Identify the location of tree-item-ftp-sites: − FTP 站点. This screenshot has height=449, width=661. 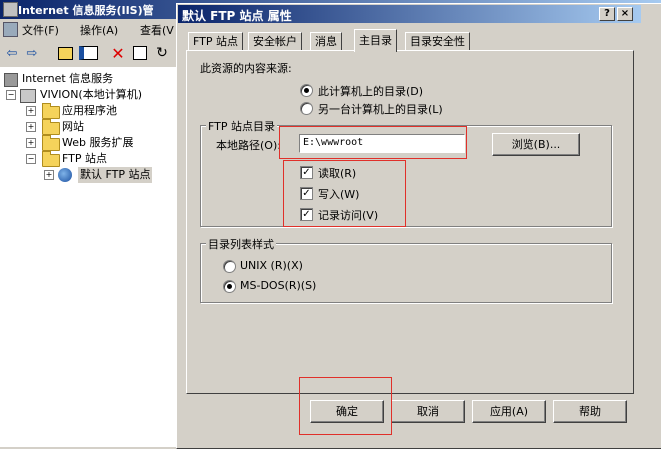
(101, 159).